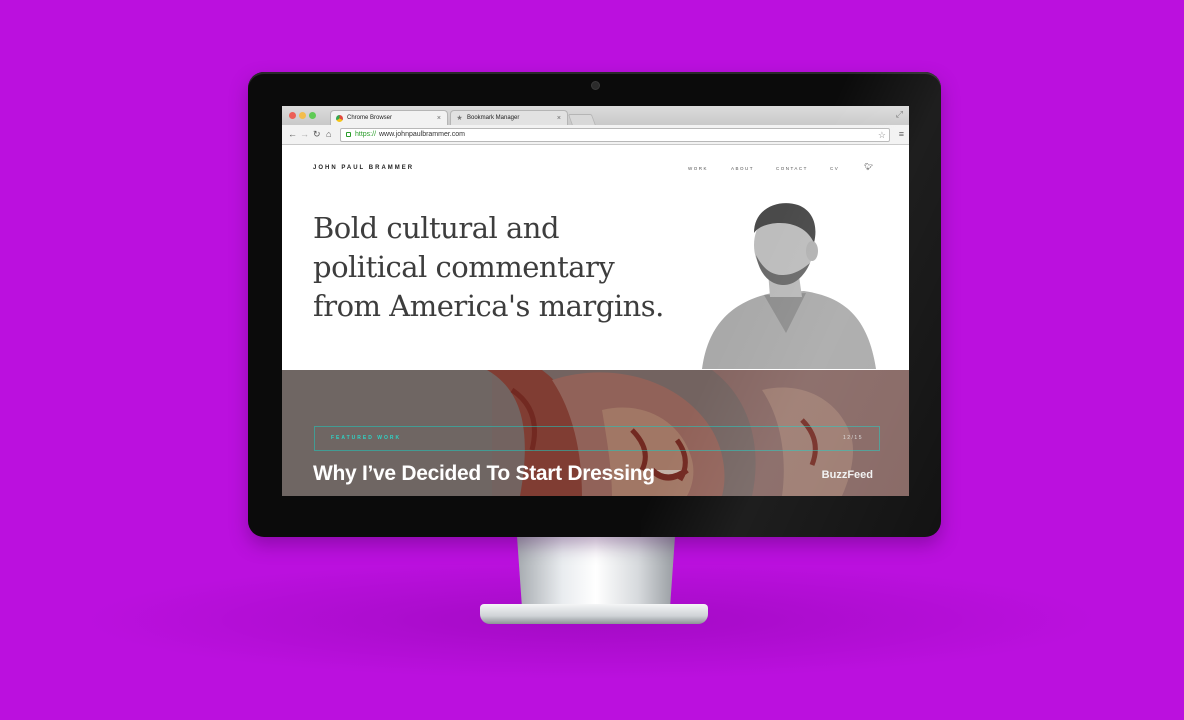 This screenshot has height=720, width=1184. I want to click on featured-title: Why I’ve Decided To Start Dressing, so click(484, 474).